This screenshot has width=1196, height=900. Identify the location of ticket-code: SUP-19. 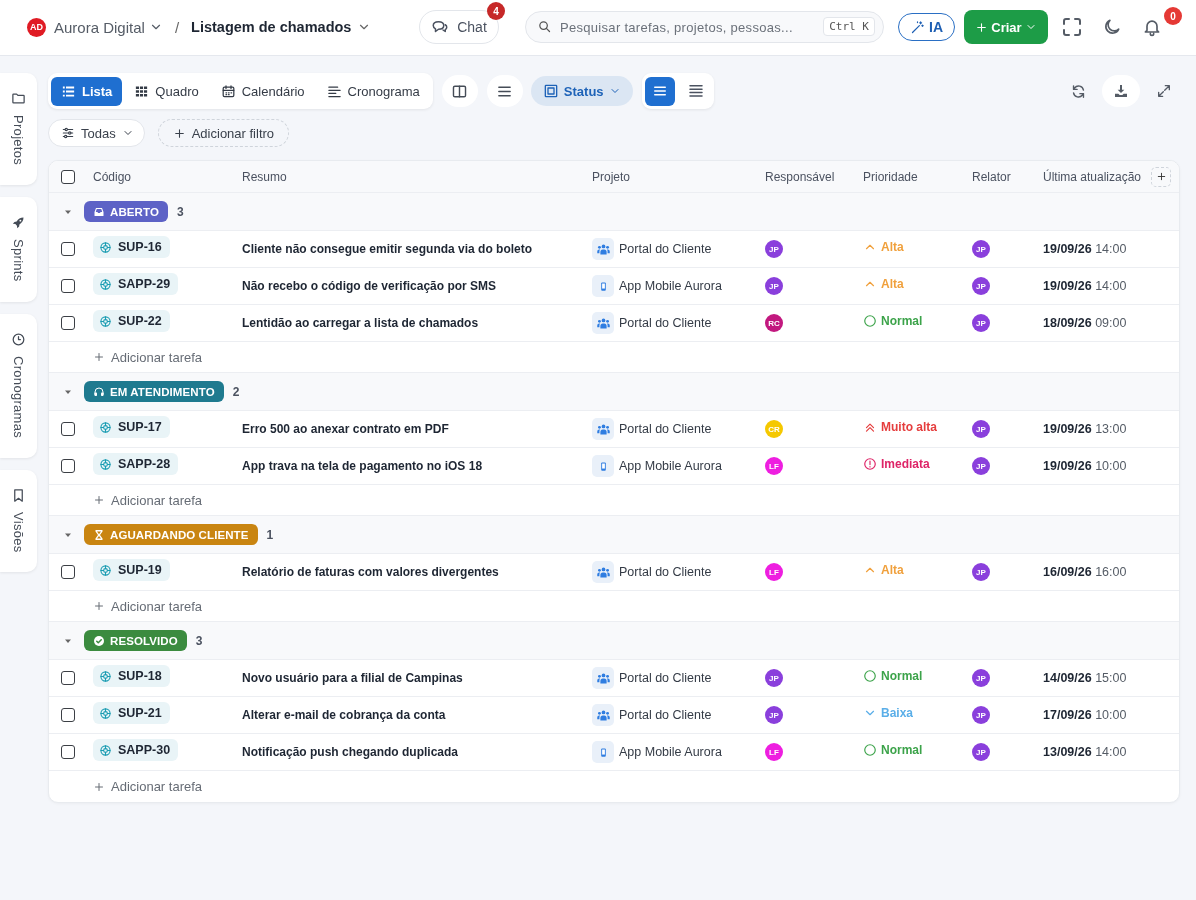
(131, 570).